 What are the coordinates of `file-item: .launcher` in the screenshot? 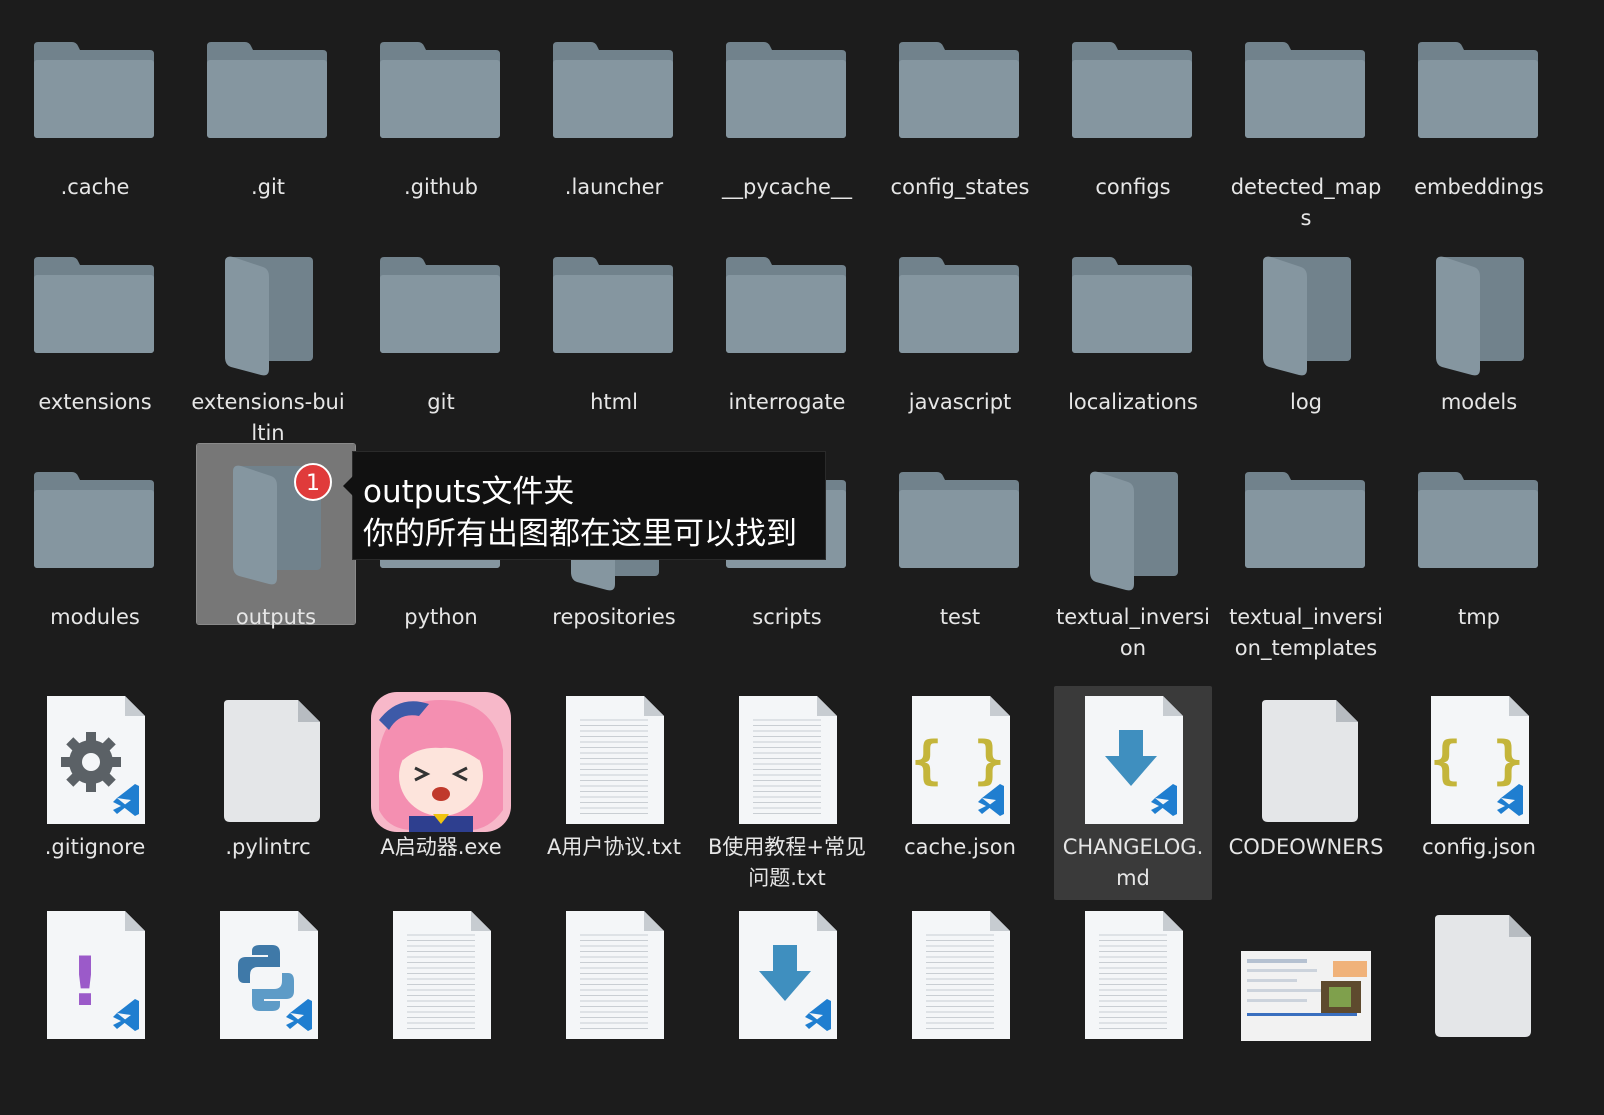 It's located at (614, 106).